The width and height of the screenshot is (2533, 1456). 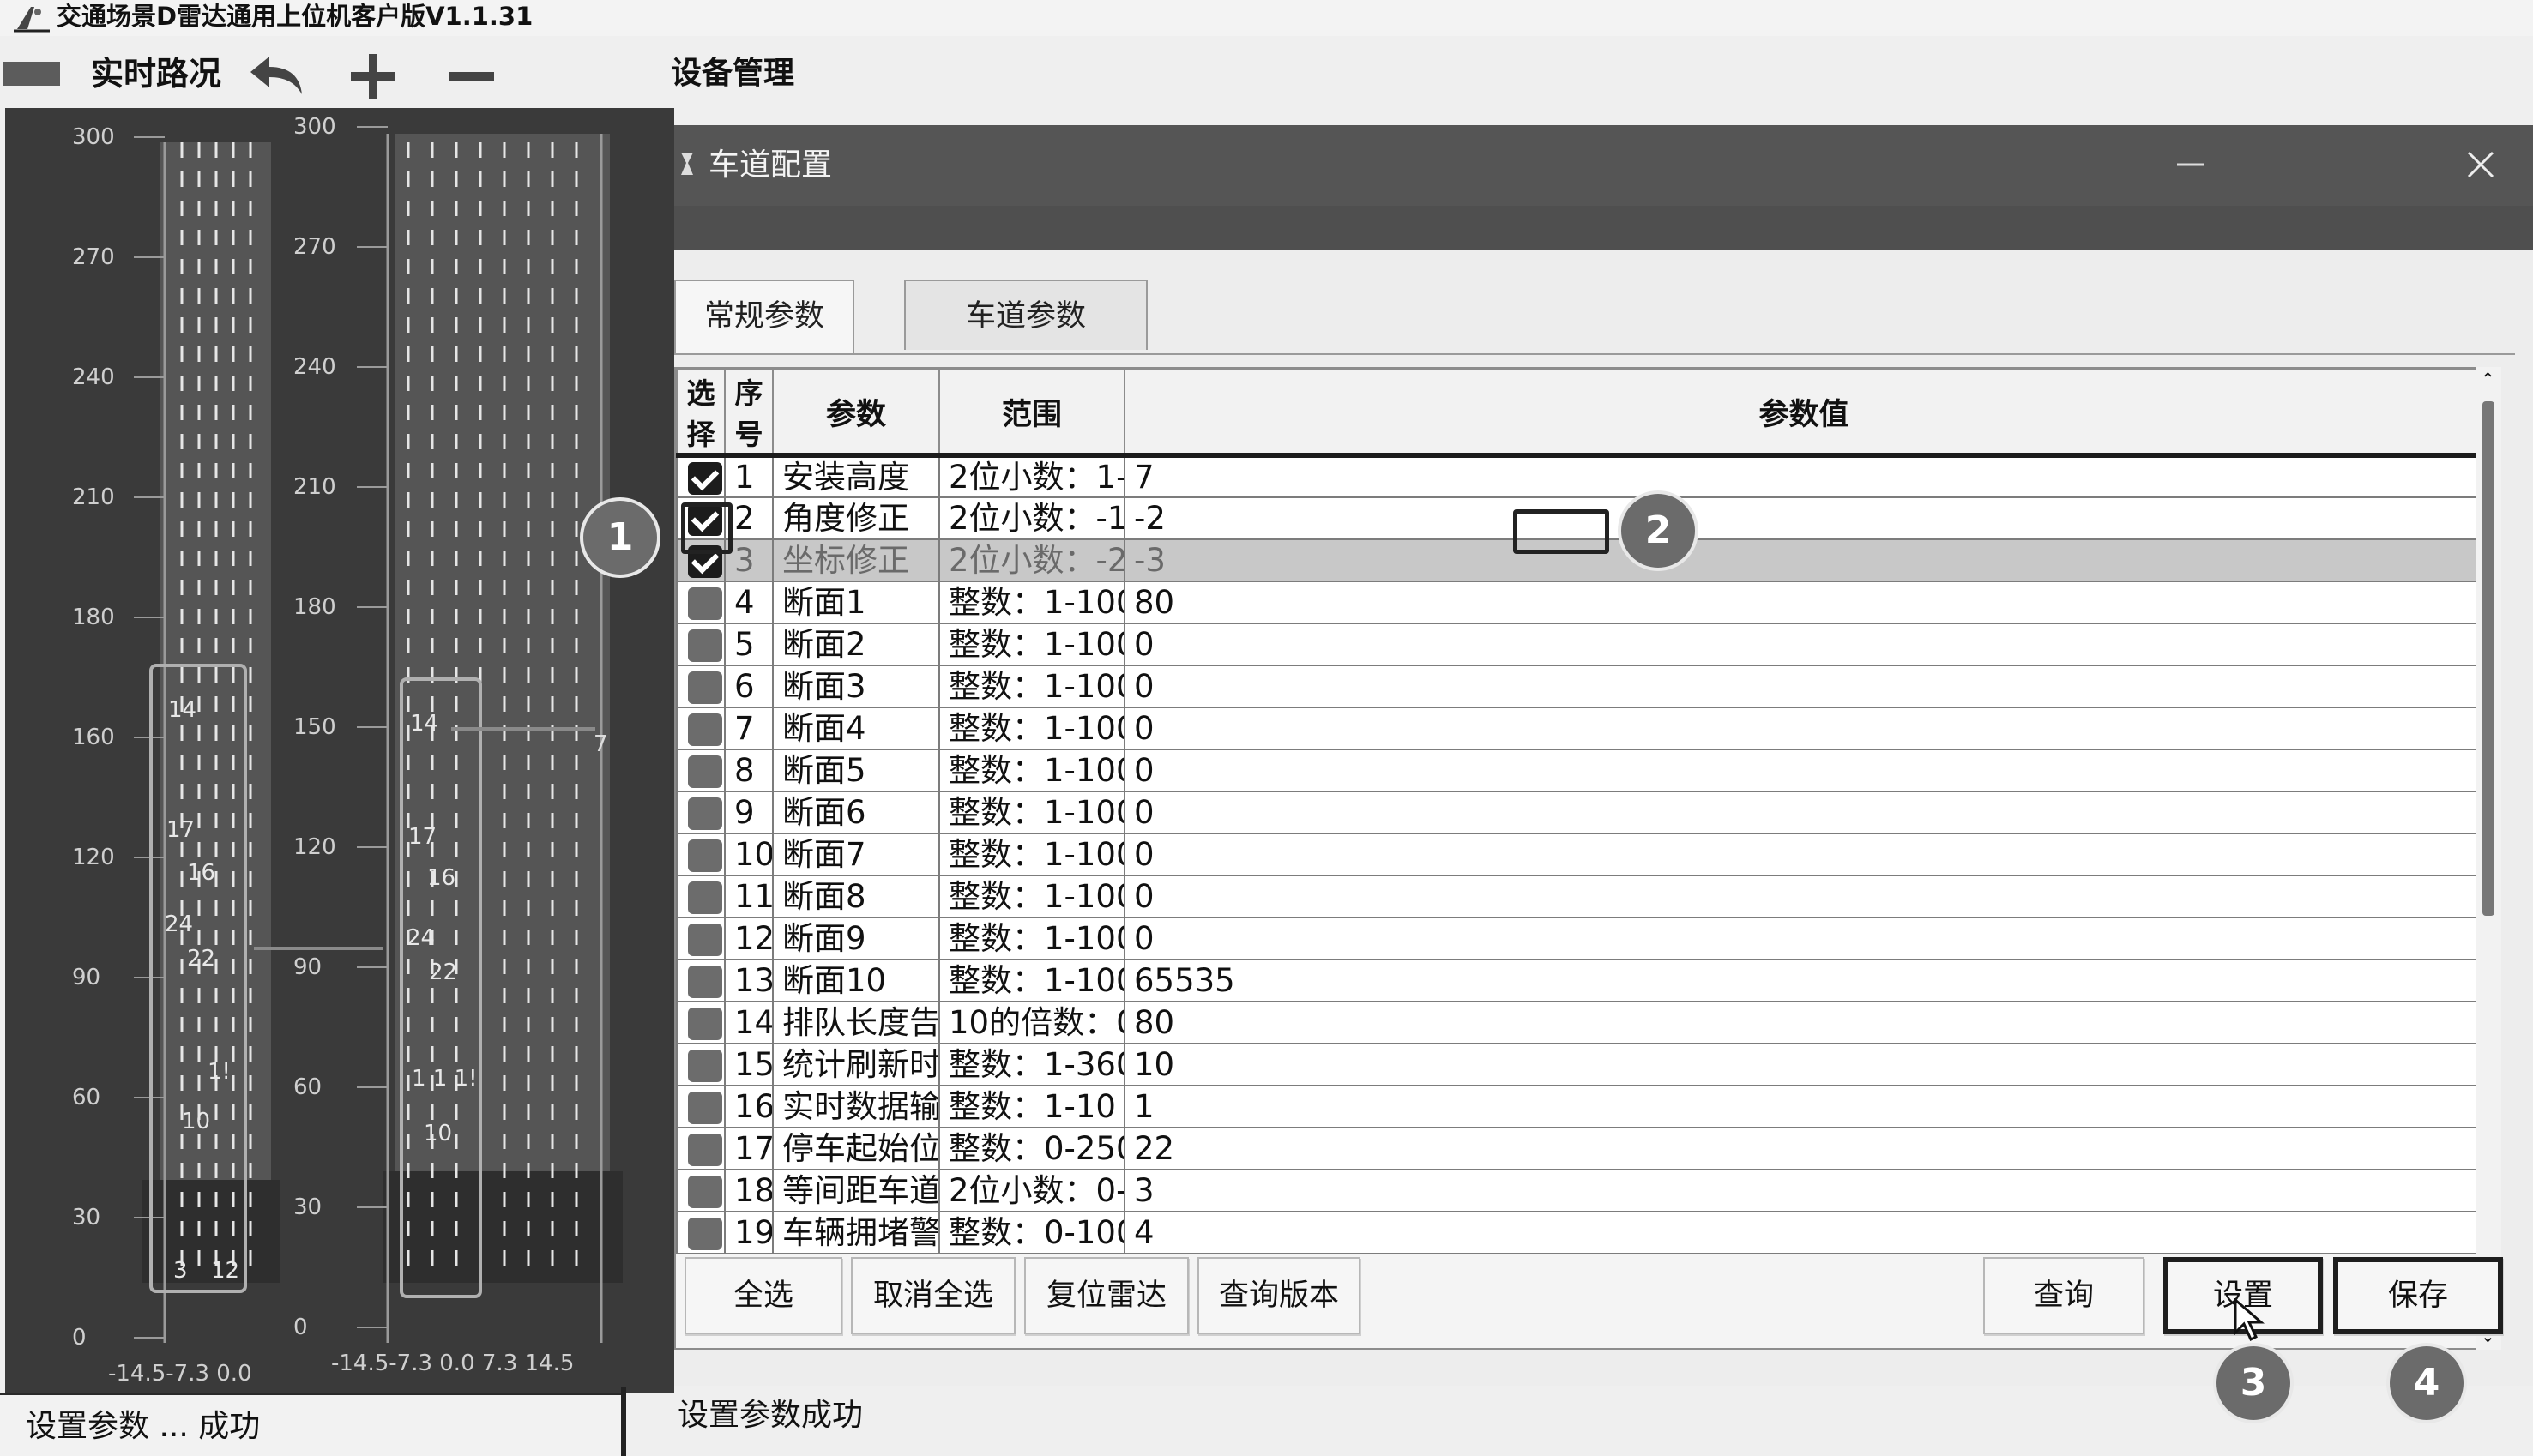 What do you see at coordinates (856, 414) in the screenshot?
I see `col-param: 参数` at bounding box center [856, 414].